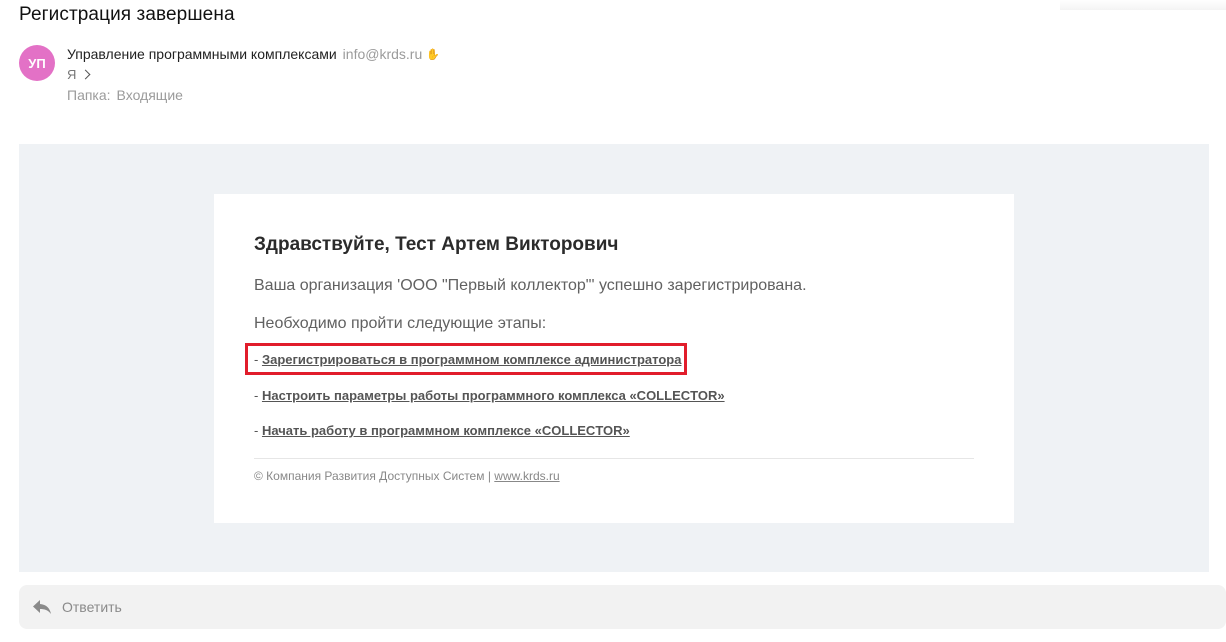 Image resolution: width=1226 pixels, height=642 pixels. What do you see at coordinates (433, 55) in the screenshot?
I see `verified-icon: ✋` at bounding box center [433, 55].